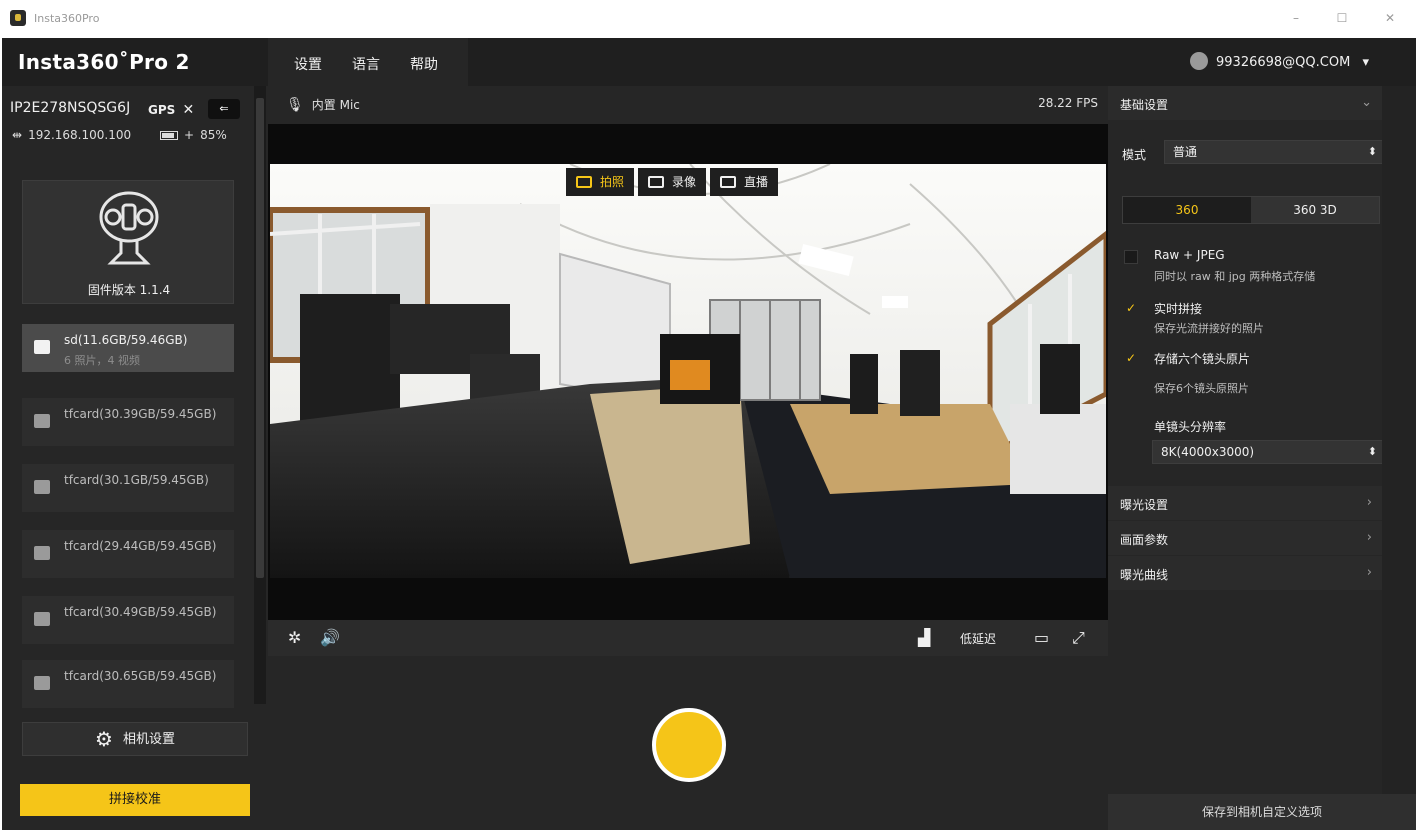  Describe the element at coordinates (1202, 359) in the screenshot. I see `save-six-lens-label: 存储六个镜头原片` at that location.